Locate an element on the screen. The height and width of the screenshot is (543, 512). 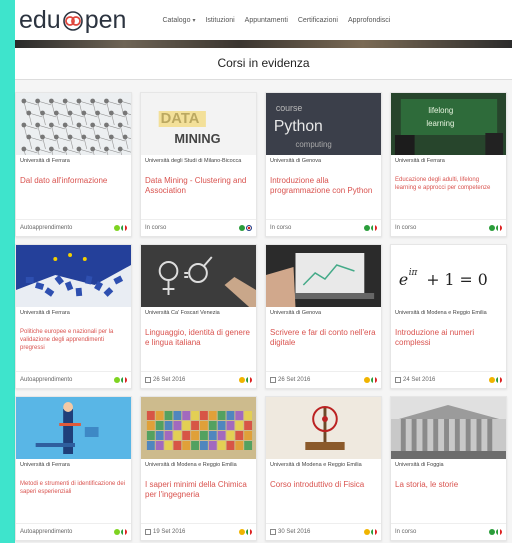
uk-flag-icon is located at coordinates (249, 228).